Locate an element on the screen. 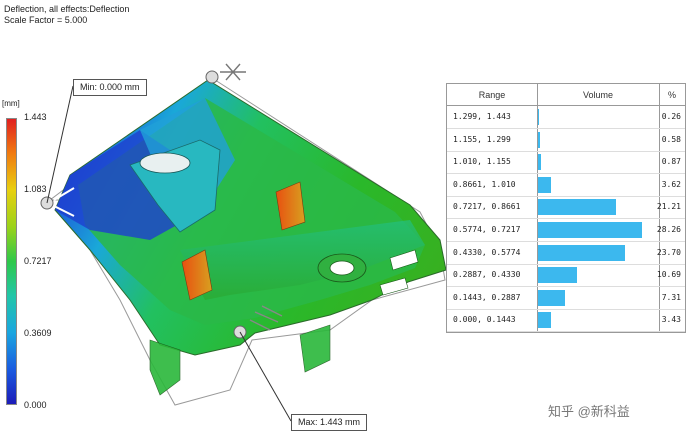 Image resolution: width=693 pixels, height=440 pixels. range-label: 0.8661, 1.010 is located at coordinates (484, 184).